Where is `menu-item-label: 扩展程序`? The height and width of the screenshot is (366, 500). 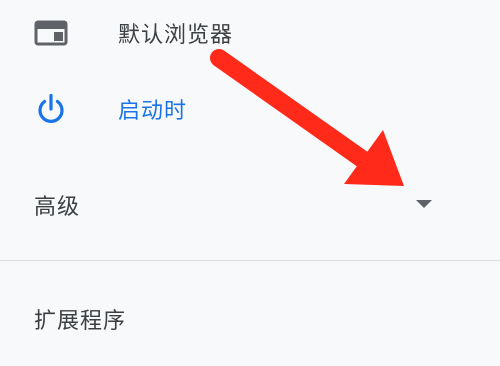
menu-item-label: 扩展程序 is located at coordinates (80, 321).